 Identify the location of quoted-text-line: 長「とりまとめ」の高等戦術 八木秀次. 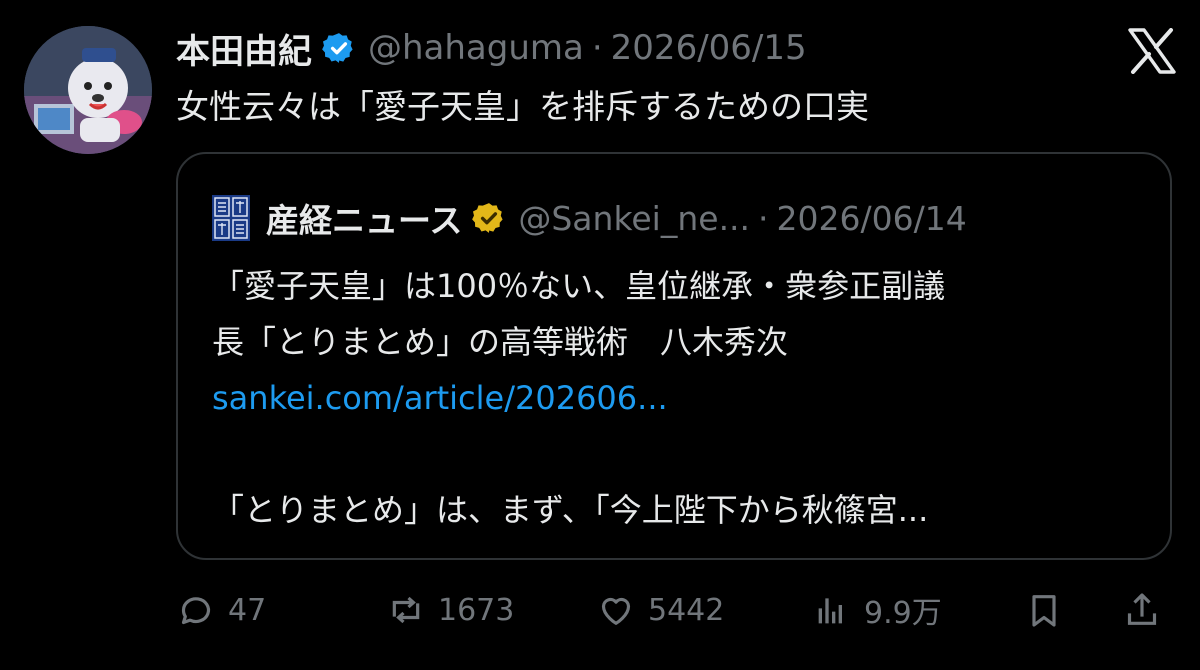
(500, 342).